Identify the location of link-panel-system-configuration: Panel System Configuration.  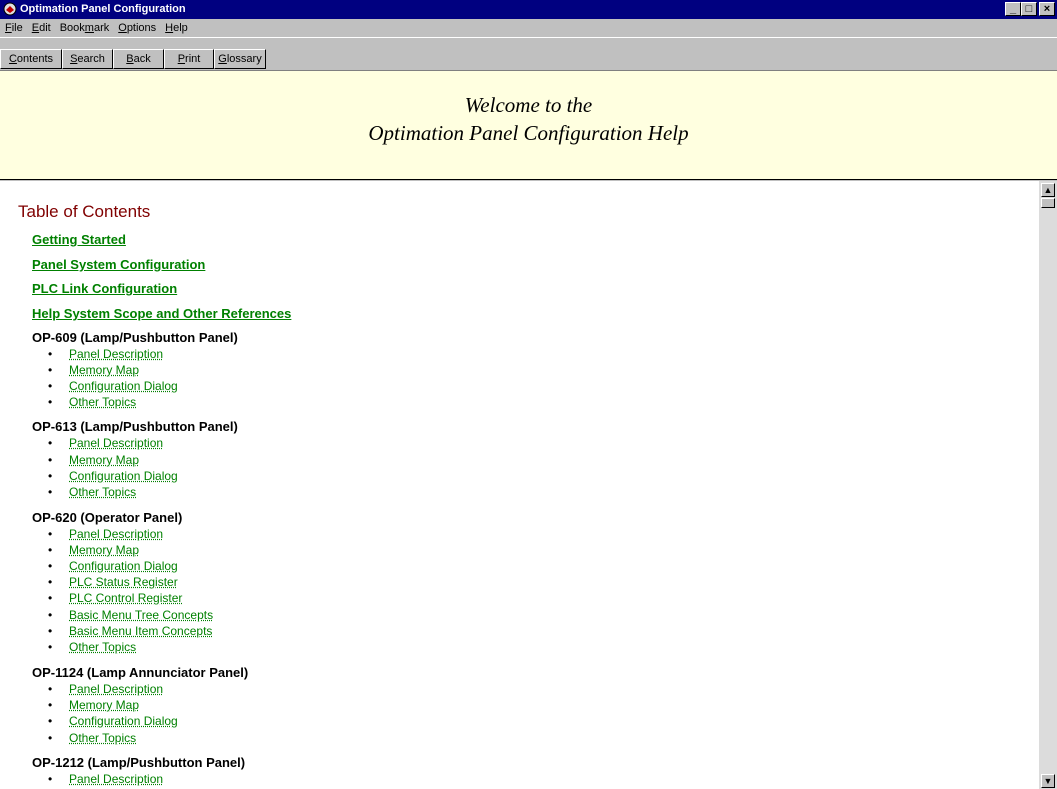
(118, 264).